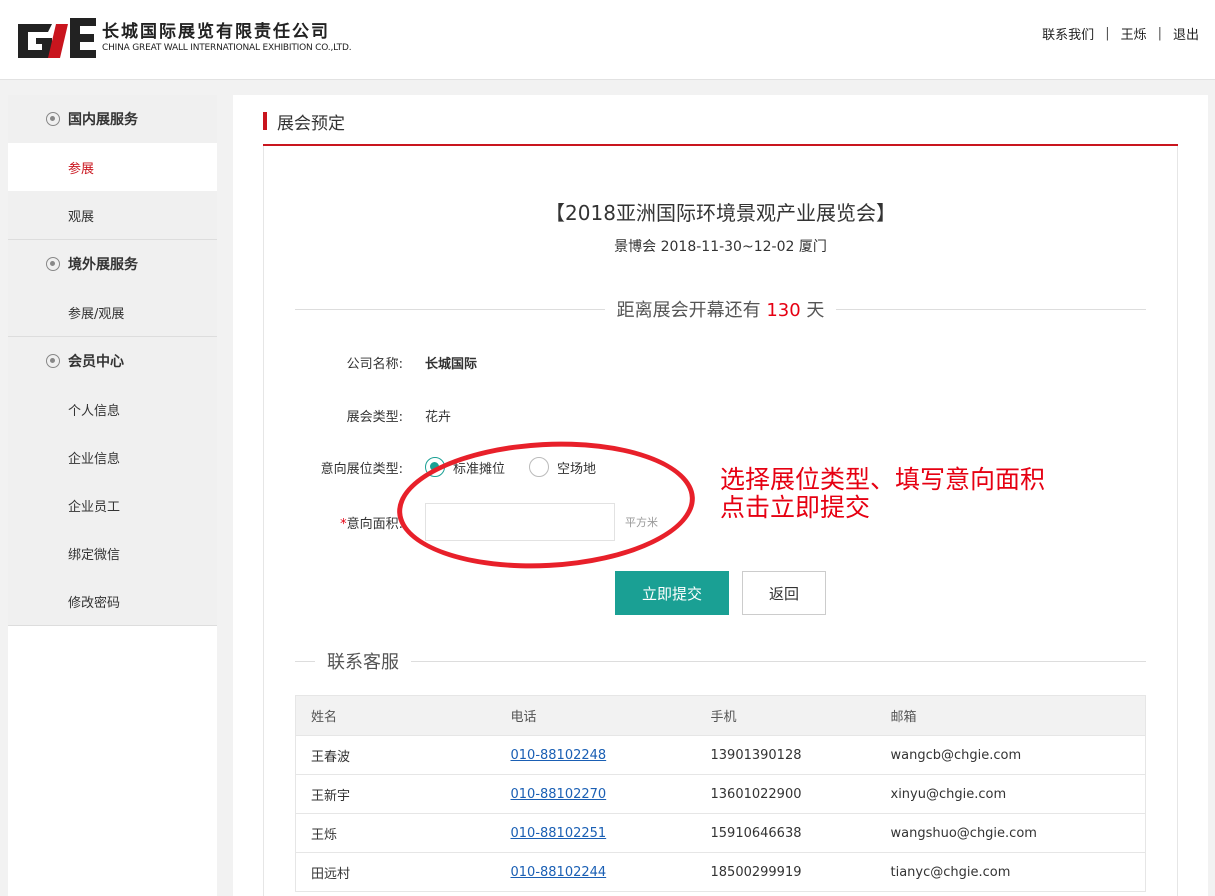 This screenshot has height=896, width=1215. I want to click on contact-mobile: 18500299919, so click(785, 872).